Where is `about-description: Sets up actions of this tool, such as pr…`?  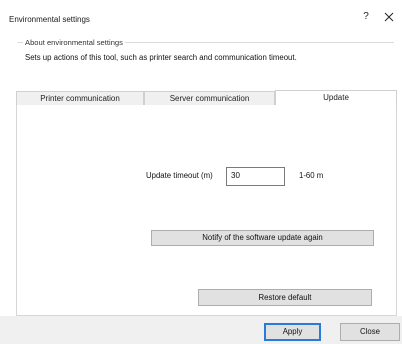 about-description: Sets up actions of this tool, such as pr… is located at coordinates (161, 57).